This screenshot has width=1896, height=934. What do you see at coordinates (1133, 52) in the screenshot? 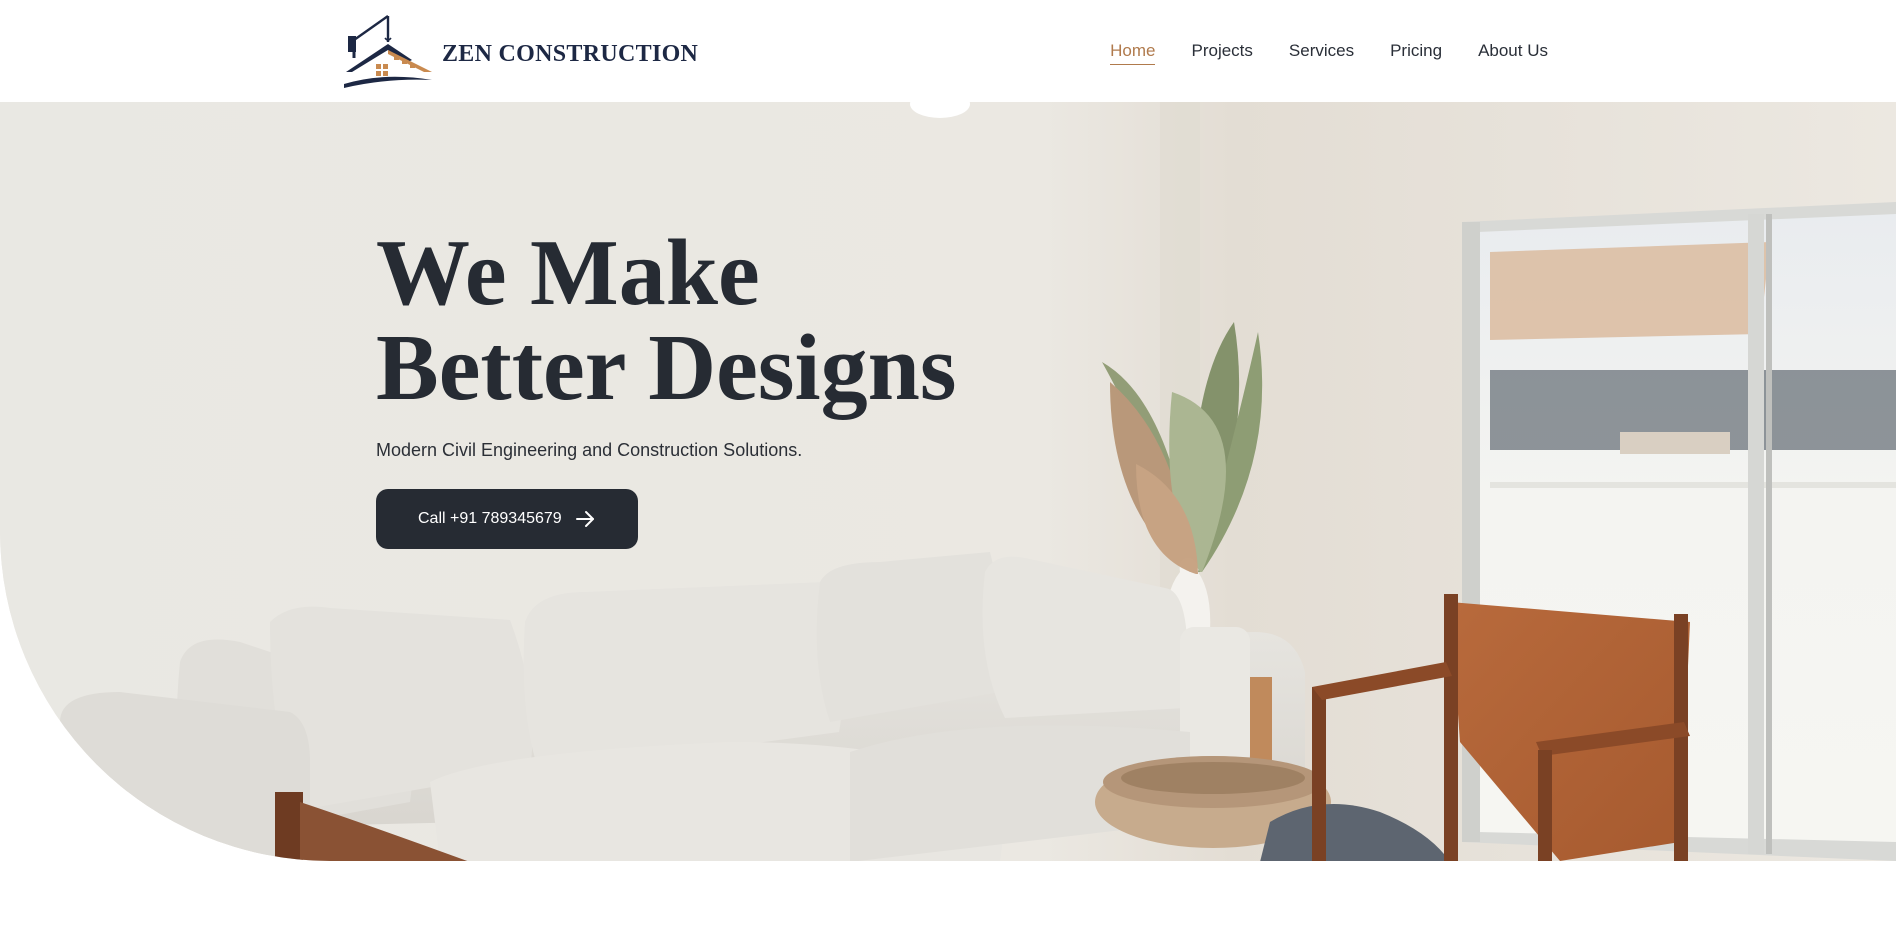
I see `nav-home: Home` at bounding box center [1133, 52].